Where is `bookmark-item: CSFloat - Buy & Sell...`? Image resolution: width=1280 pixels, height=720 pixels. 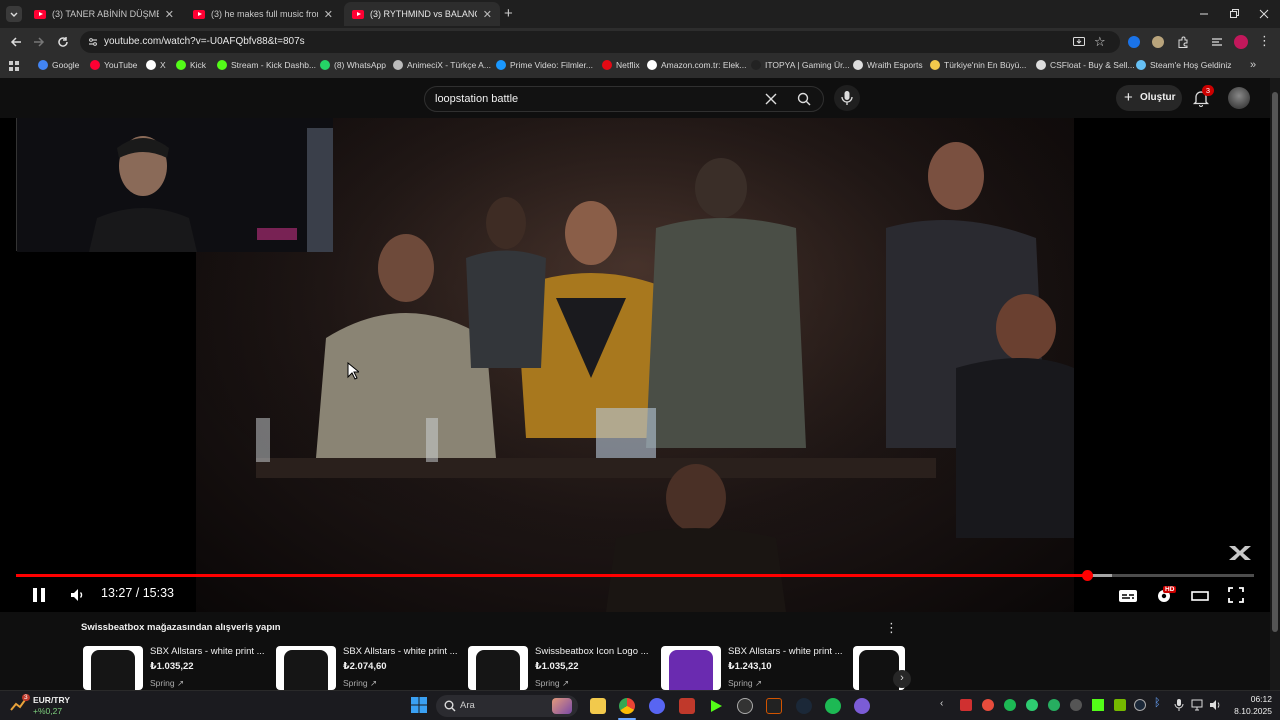 bookmark-item: CSFloat - Buy & Sell... is located at coordinates (1085, 65).